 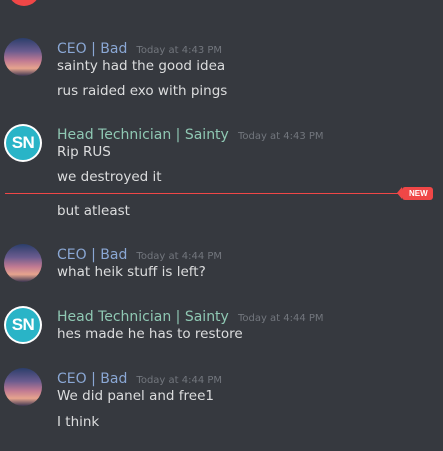 I want to click on new-messages-divider, so click(x=204, y=193).